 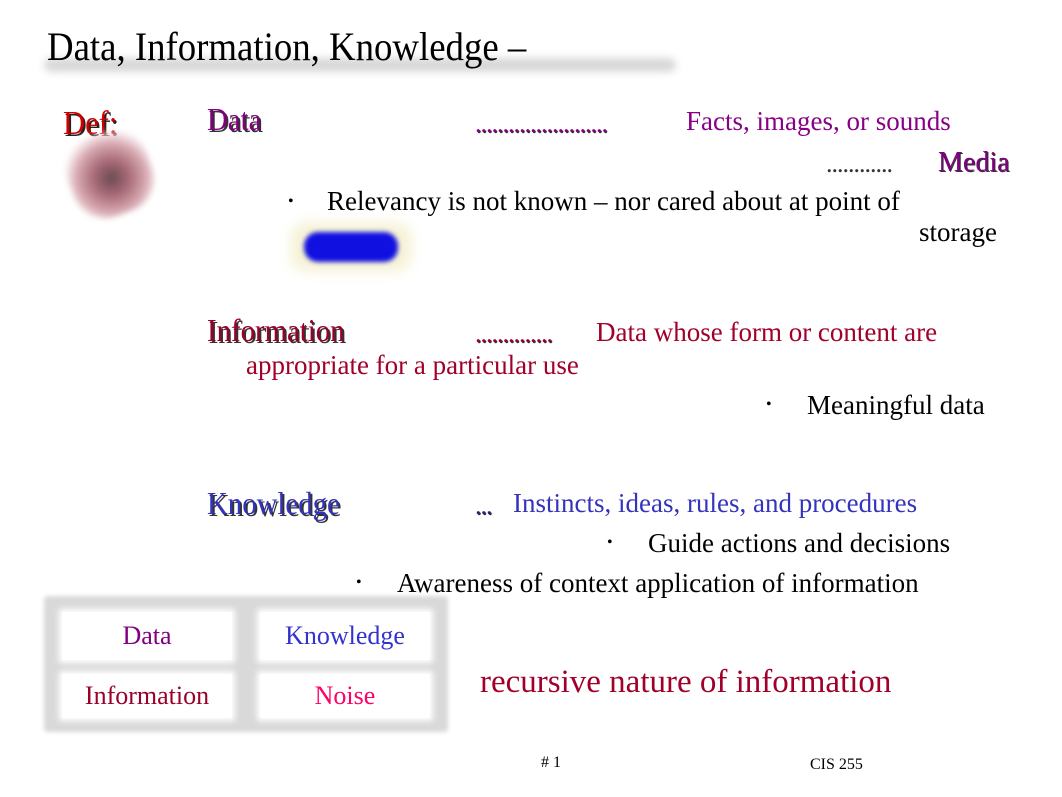 What do you see at coordinates (799, 543) in the screenshot?
I see `bullet-guide-actions: Guide actions and decisions` at bounding box center [799, 543].